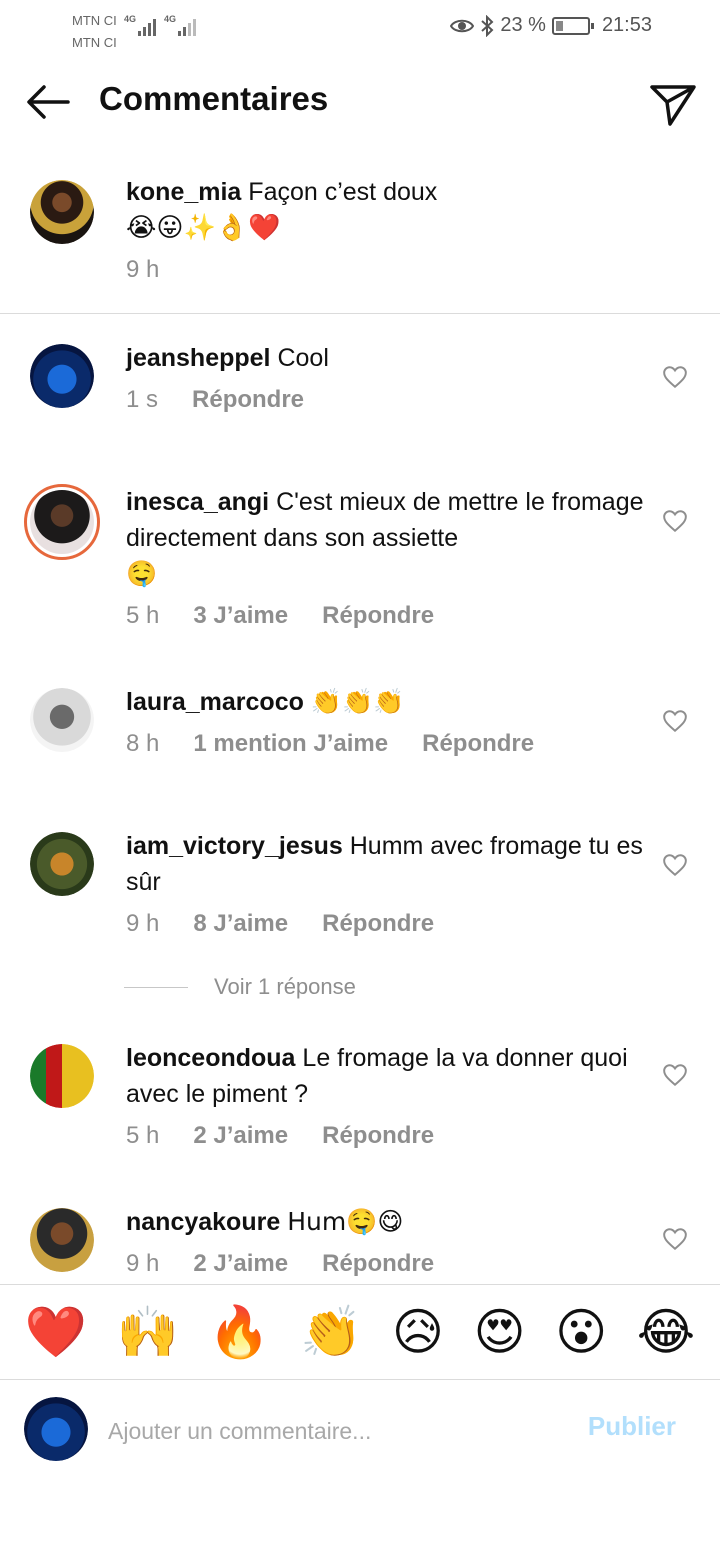 The width and height of the screenshot is (720, 1560). I want to click on emoji-heart: ❤️, so click(56, 1332).